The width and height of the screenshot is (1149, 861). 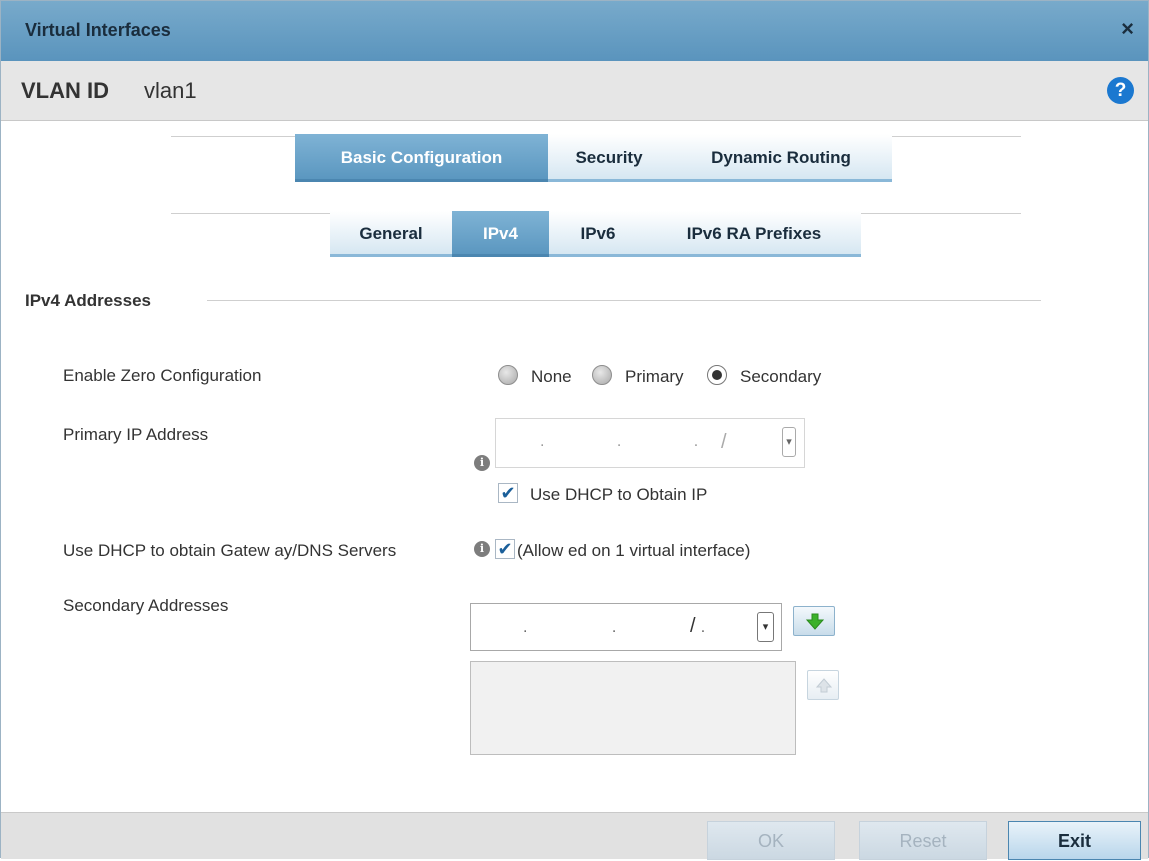 What do you see at coordinates (717, 375) in the screenshot?
I see `zero-config-secondary-radio` at bounding box center [717, 375].